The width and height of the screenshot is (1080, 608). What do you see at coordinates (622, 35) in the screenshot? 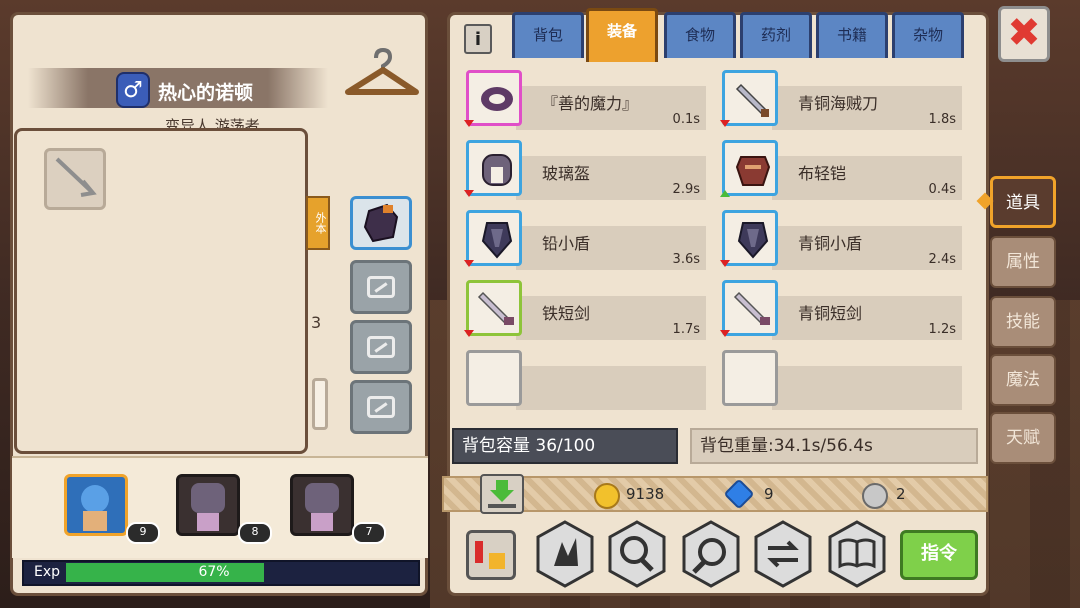
I see `tab-equipment: 装备` at bounding box center [622, 35].